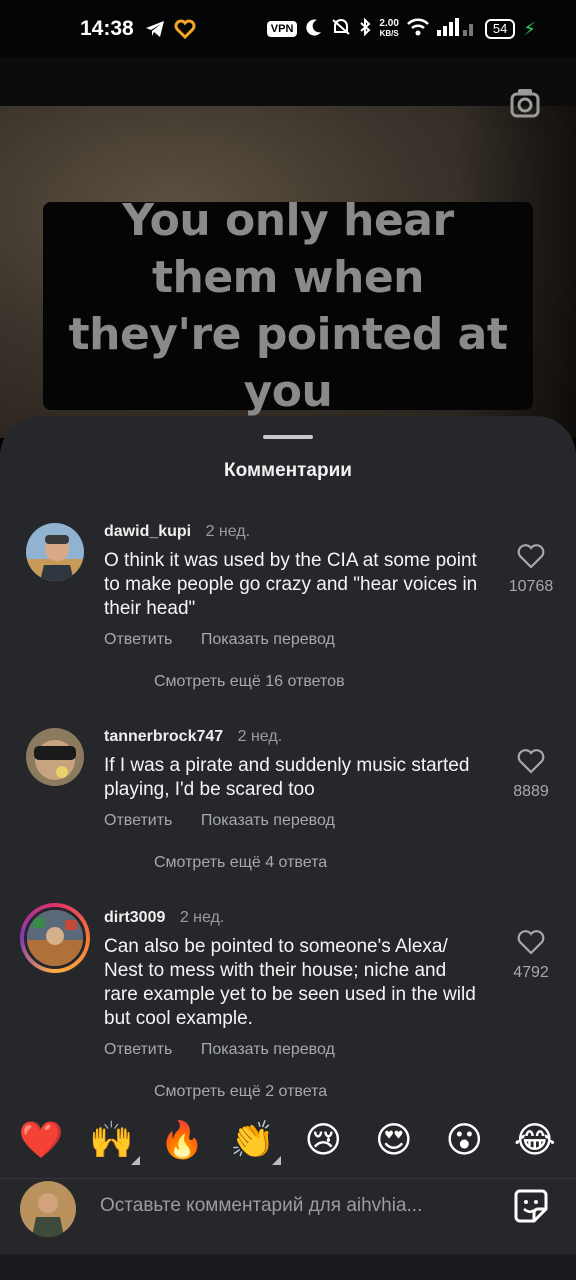 This screenshot has height=1280, width=576. What do you see at coordinates (249, 682) in the screenshot?
I see `view-more-replies-button: Смотреть ещё 16 ответов` at bounding box center [249, 682].